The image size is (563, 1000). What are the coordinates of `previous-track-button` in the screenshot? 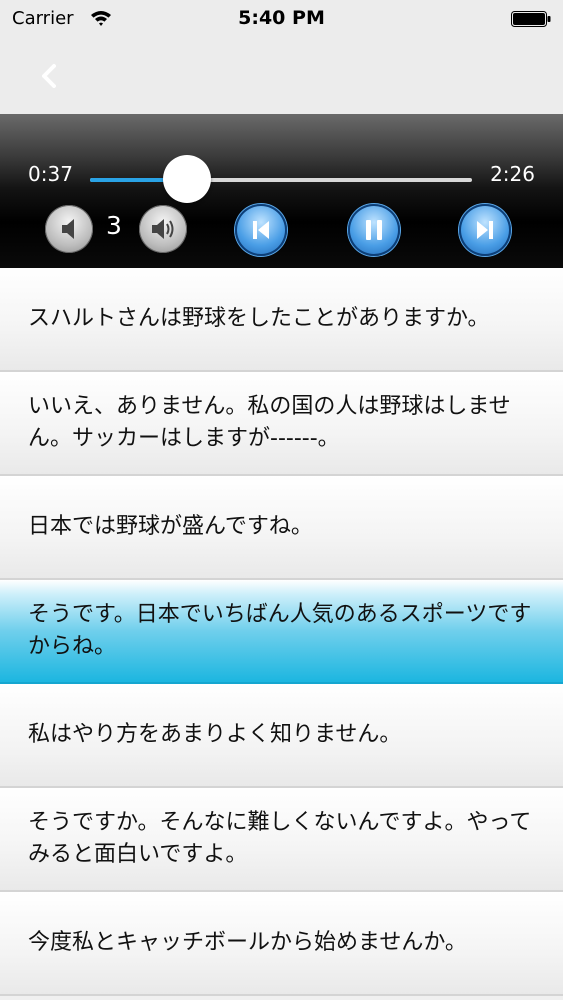 It's located at (261, 230).